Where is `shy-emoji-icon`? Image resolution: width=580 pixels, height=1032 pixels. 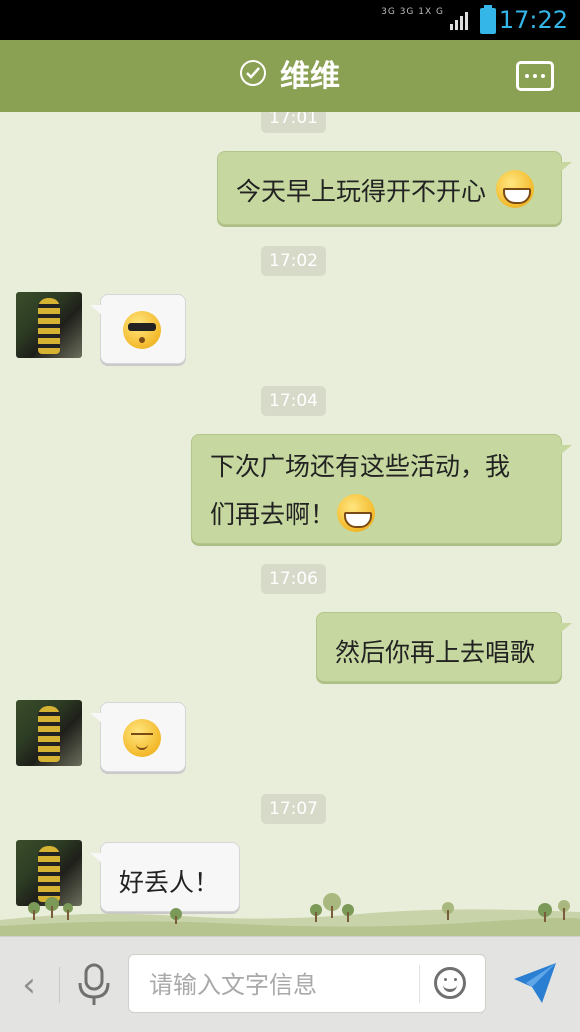 shy-emoji-icon is located at coordinates (142, 738).